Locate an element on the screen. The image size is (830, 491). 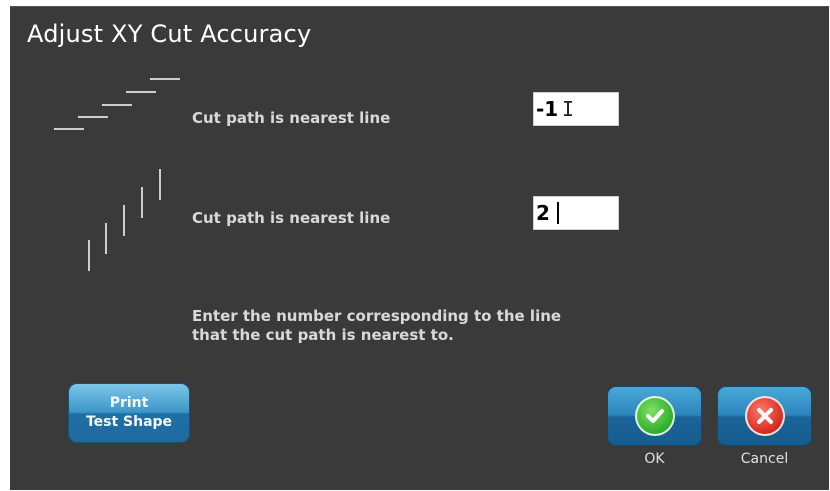
y-row-label: Cut path is nearest line is located at coordinates (291, 218).